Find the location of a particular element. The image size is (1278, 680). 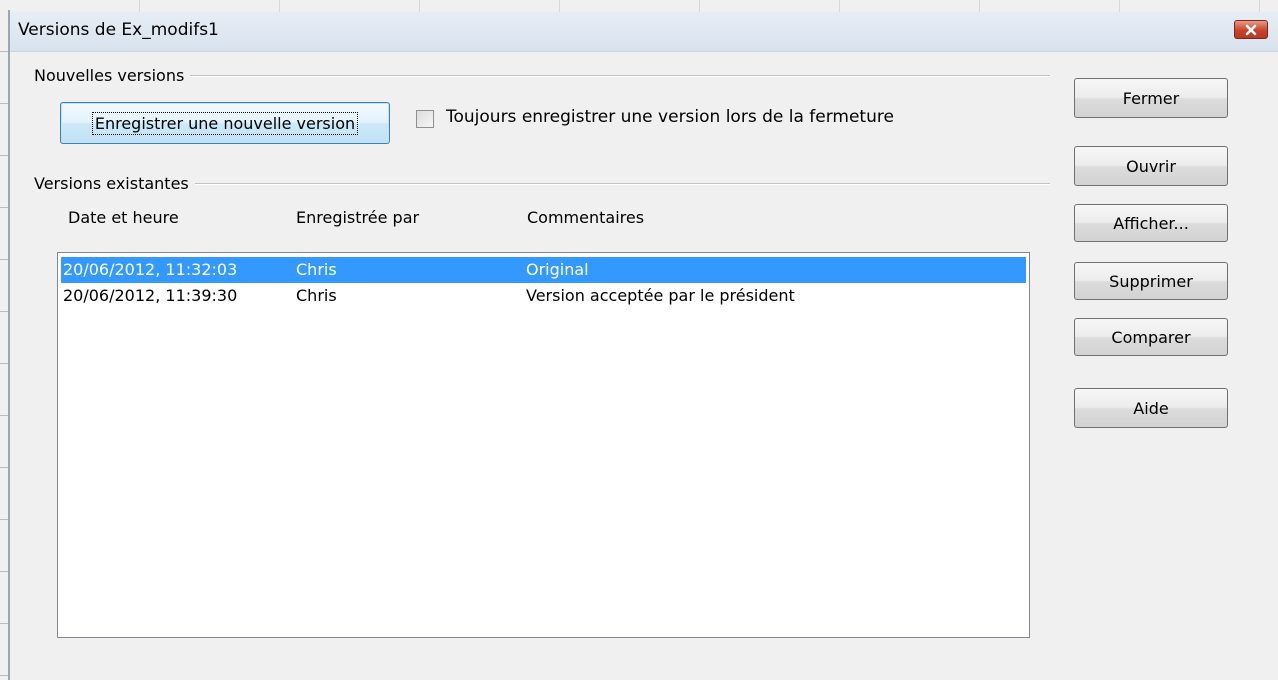

always-save-checkbox is located at coordinates (425, 119).